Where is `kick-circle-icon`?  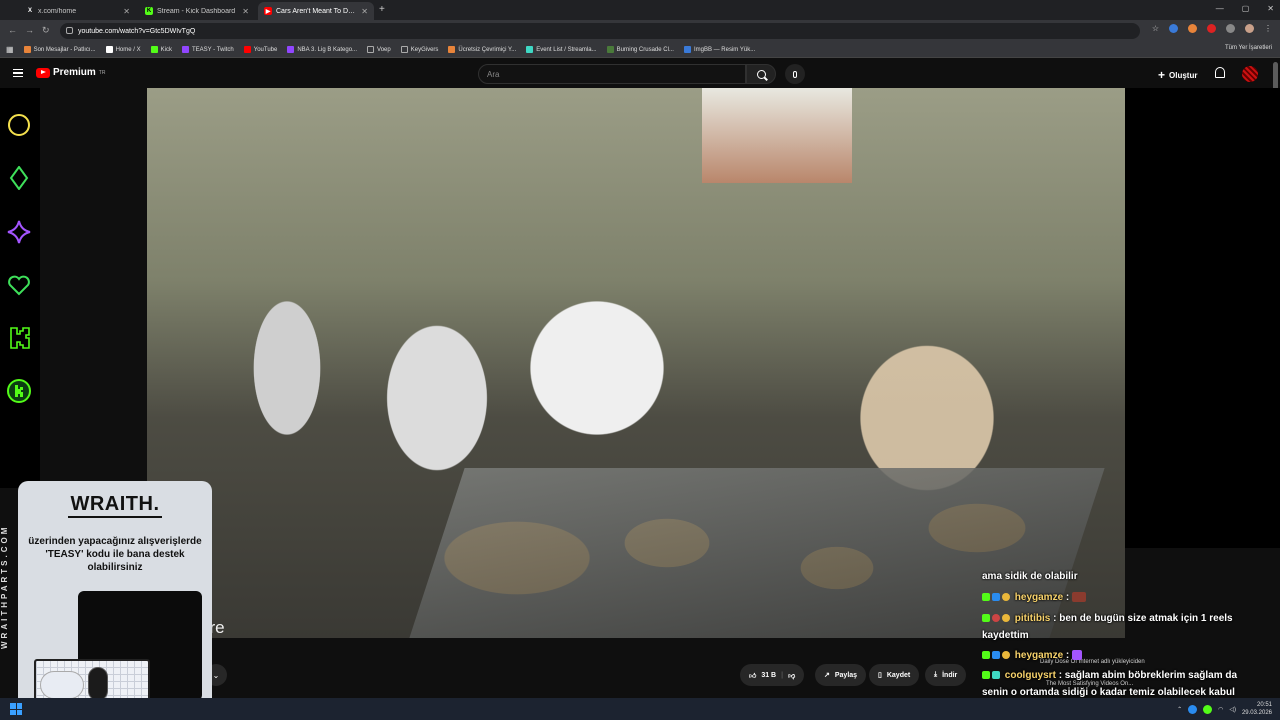 kick-circle-icon is located at coordinates (19, 391).